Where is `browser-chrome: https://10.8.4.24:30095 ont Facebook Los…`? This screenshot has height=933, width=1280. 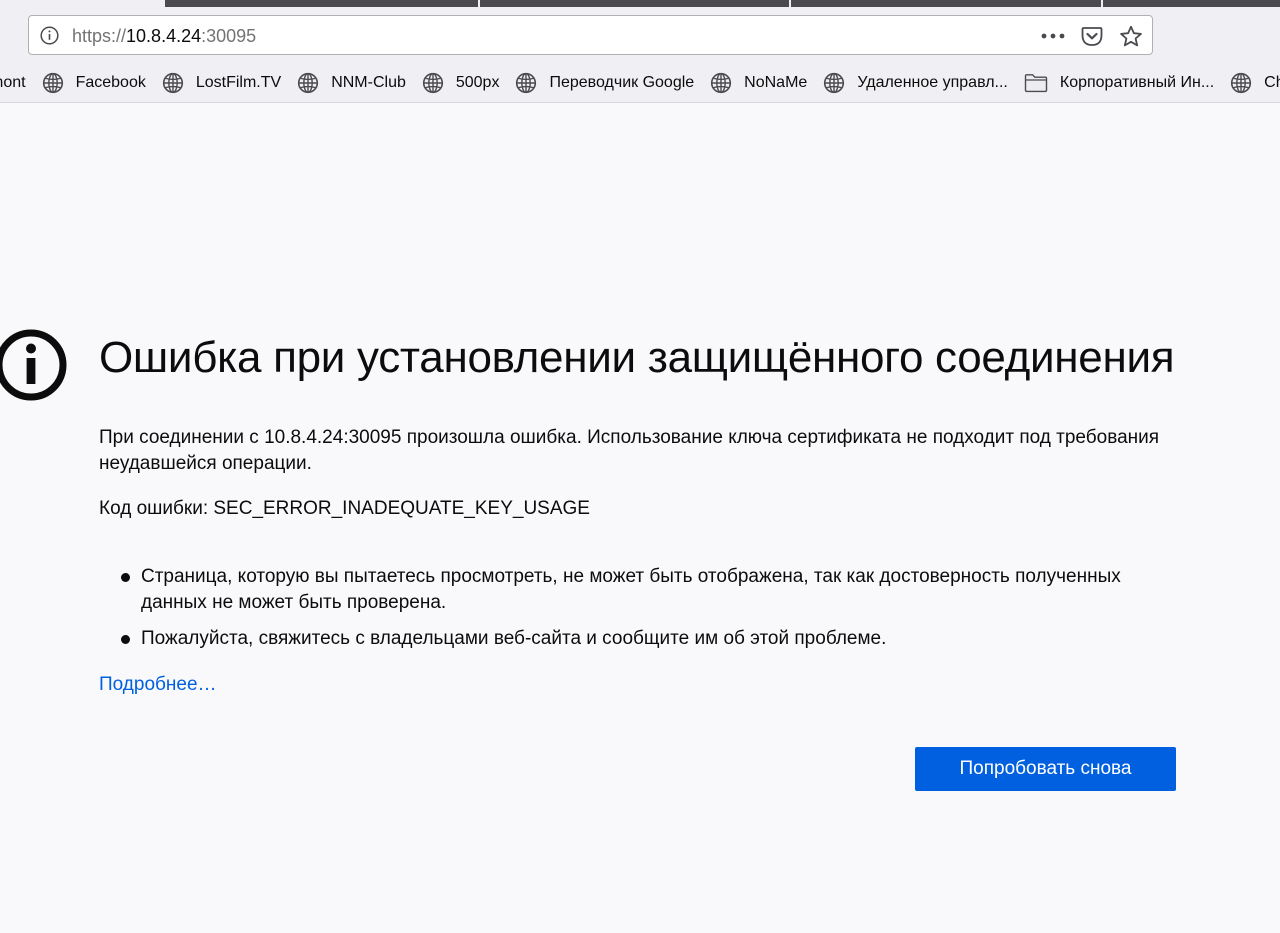 browser-chrome: https://10.8.4.24:30095 ont Facebook Los… is located at coordinates (640, 51).